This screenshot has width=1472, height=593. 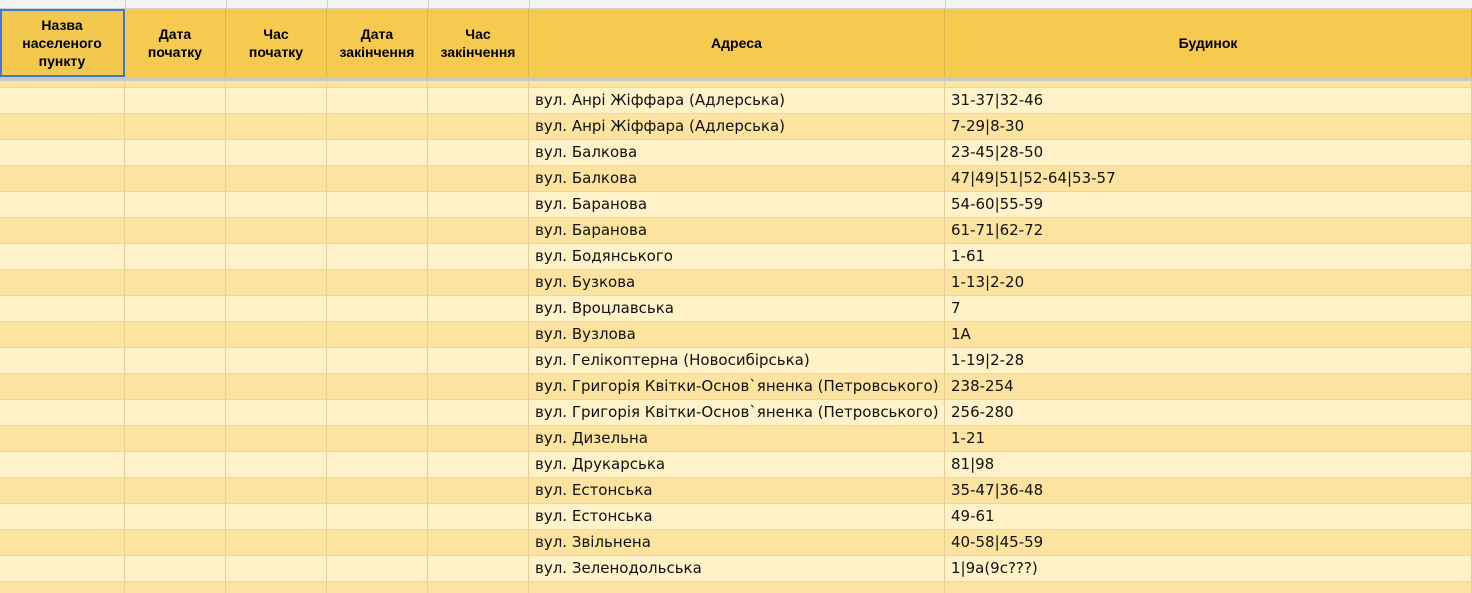 I want to click on cell-building: 81|98, so click(x=1208, y=464).